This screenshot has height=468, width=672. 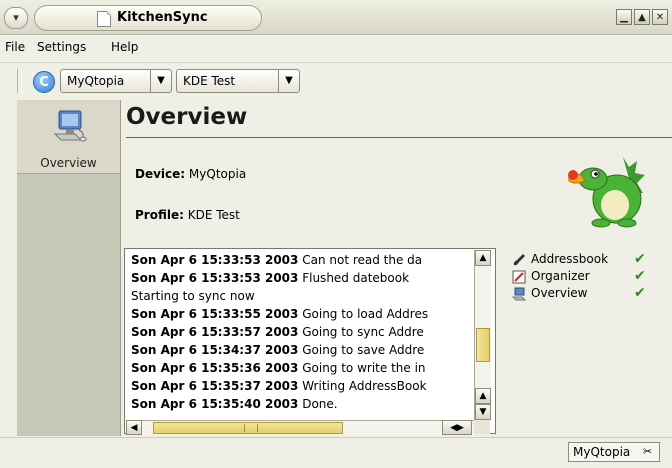 I want to click on log-line: Starting to sync now, so click(x=193, y=296).